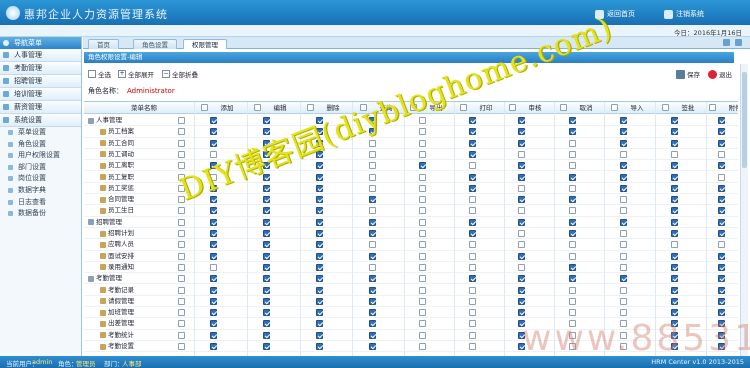  What do you see at coordinates (40, 203) in the screenshot?
I see `sidebar-item-log: 日志查看` at bounding box center [40, 203].